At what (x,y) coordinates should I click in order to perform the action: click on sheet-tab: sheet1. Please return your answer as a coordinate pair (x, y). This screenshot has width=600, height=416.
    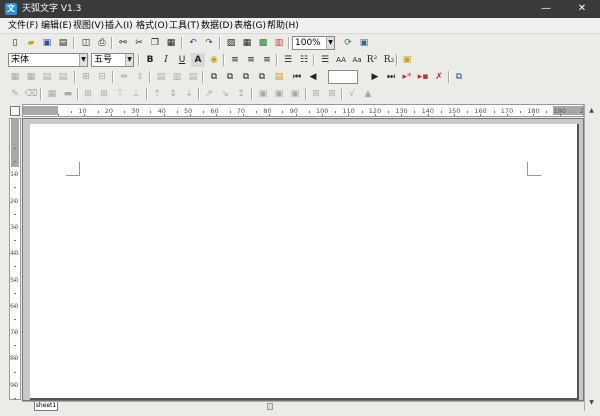
    Looking at the image, I should click on (46, 406).